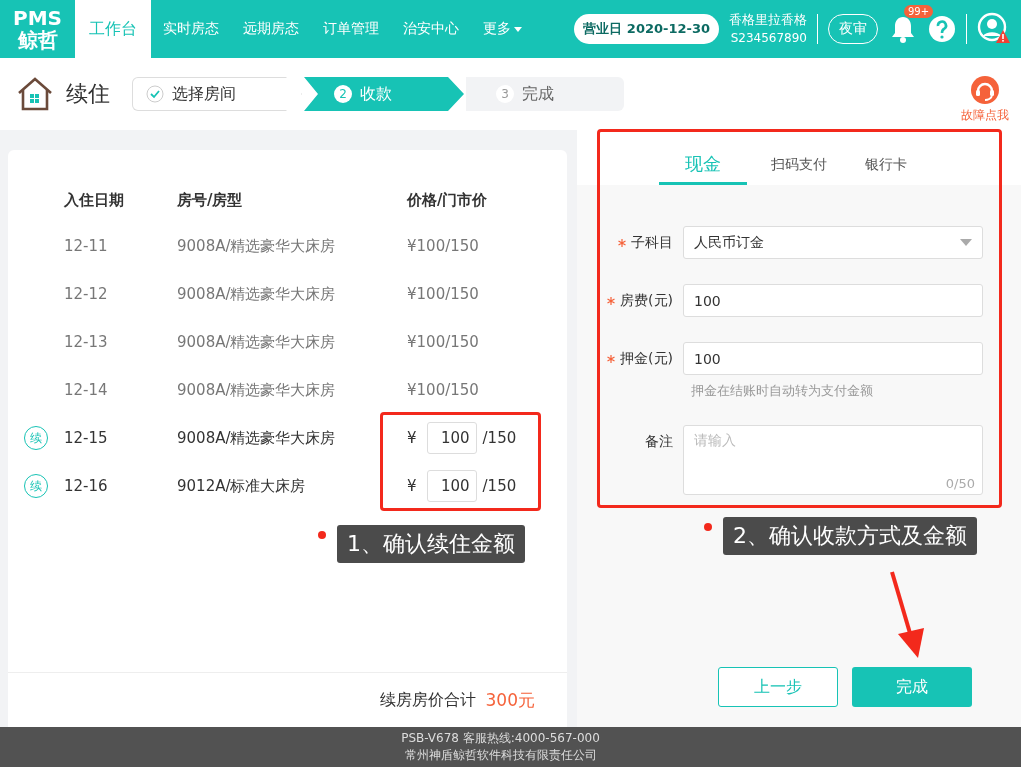 The height and width of the screenshot is (767, 1021). What do you see at coordinates (510, 700) in the screenshot?
I see `total-amount: 300元` at bounding box center [510, 700].